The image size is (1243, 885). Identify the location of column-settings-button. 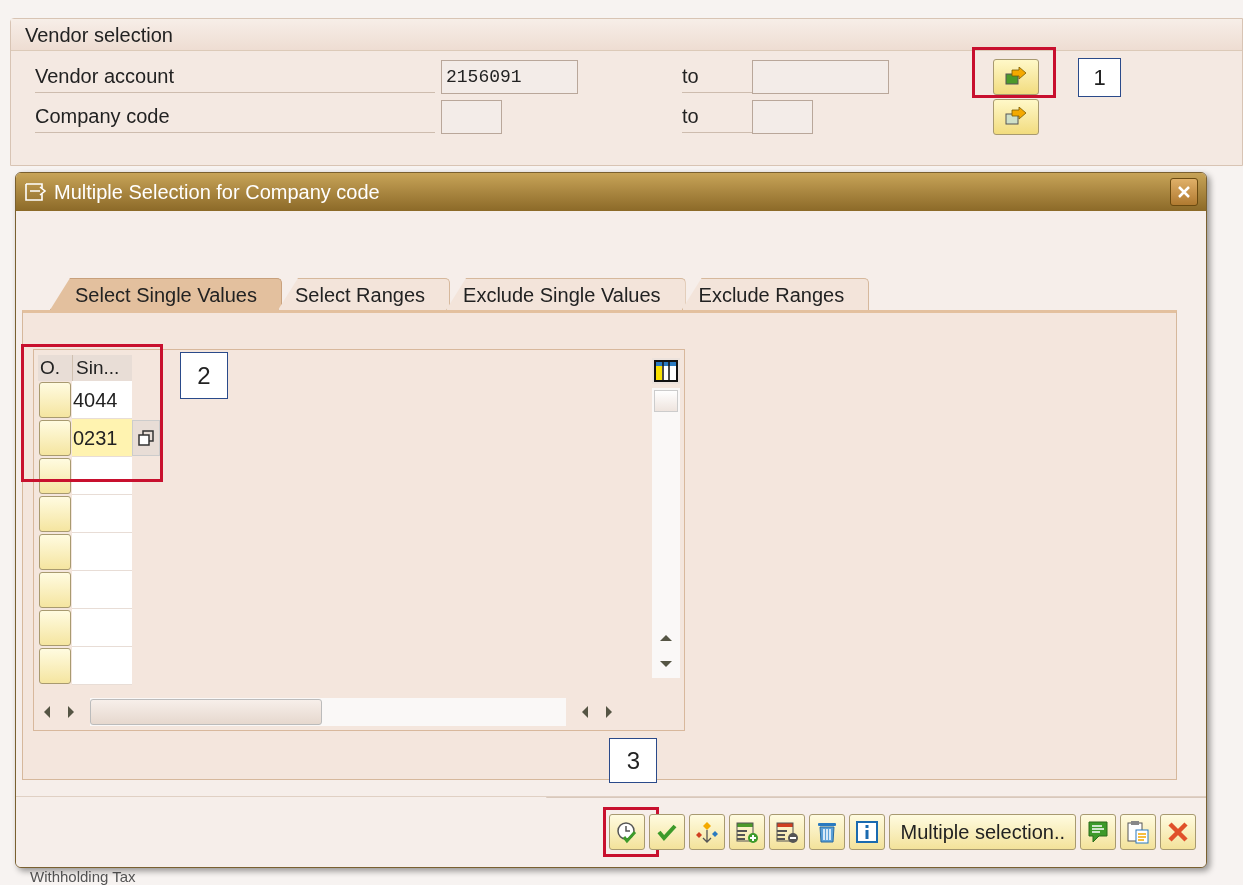
(666, 371).